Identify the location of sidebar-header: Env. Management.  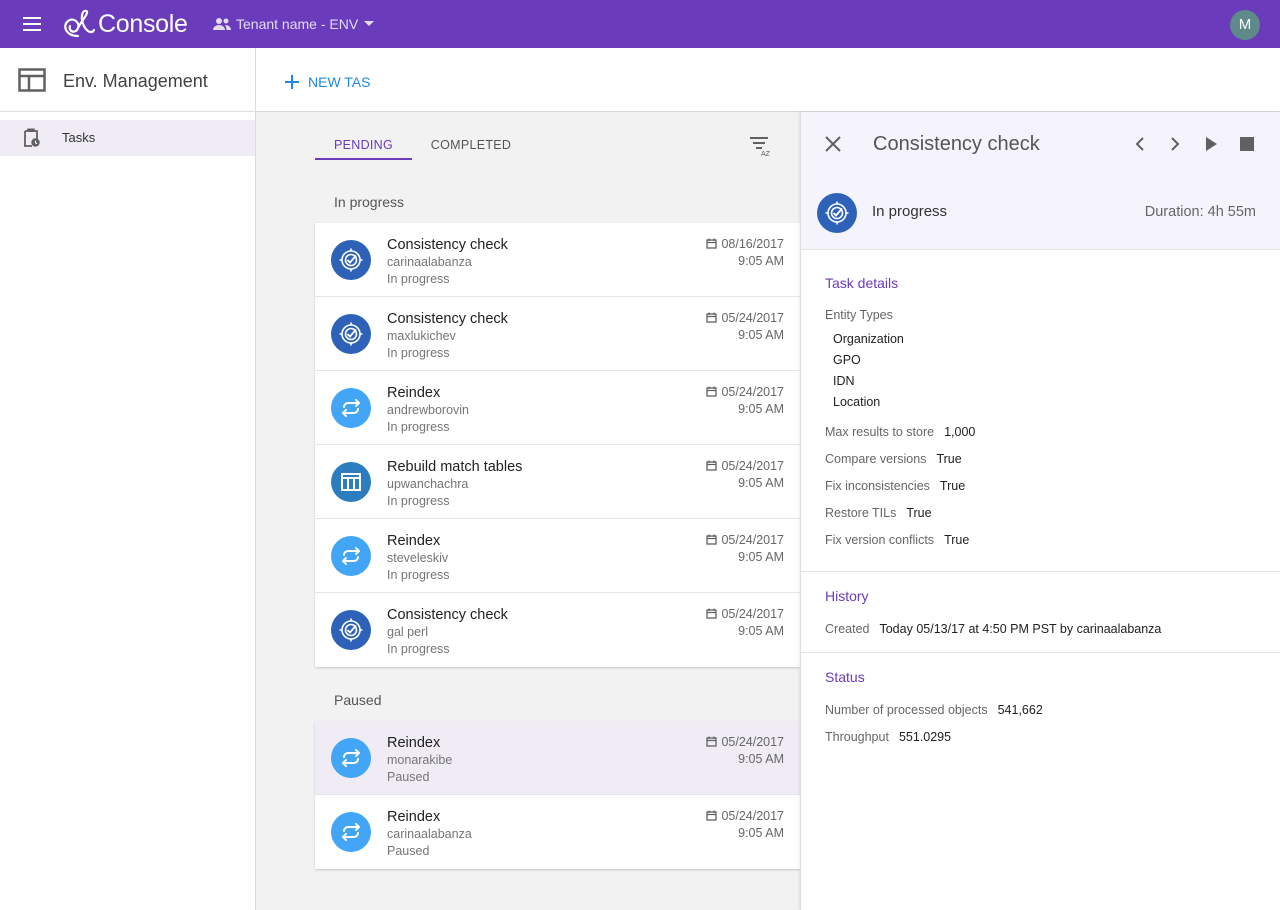
(127, 80).